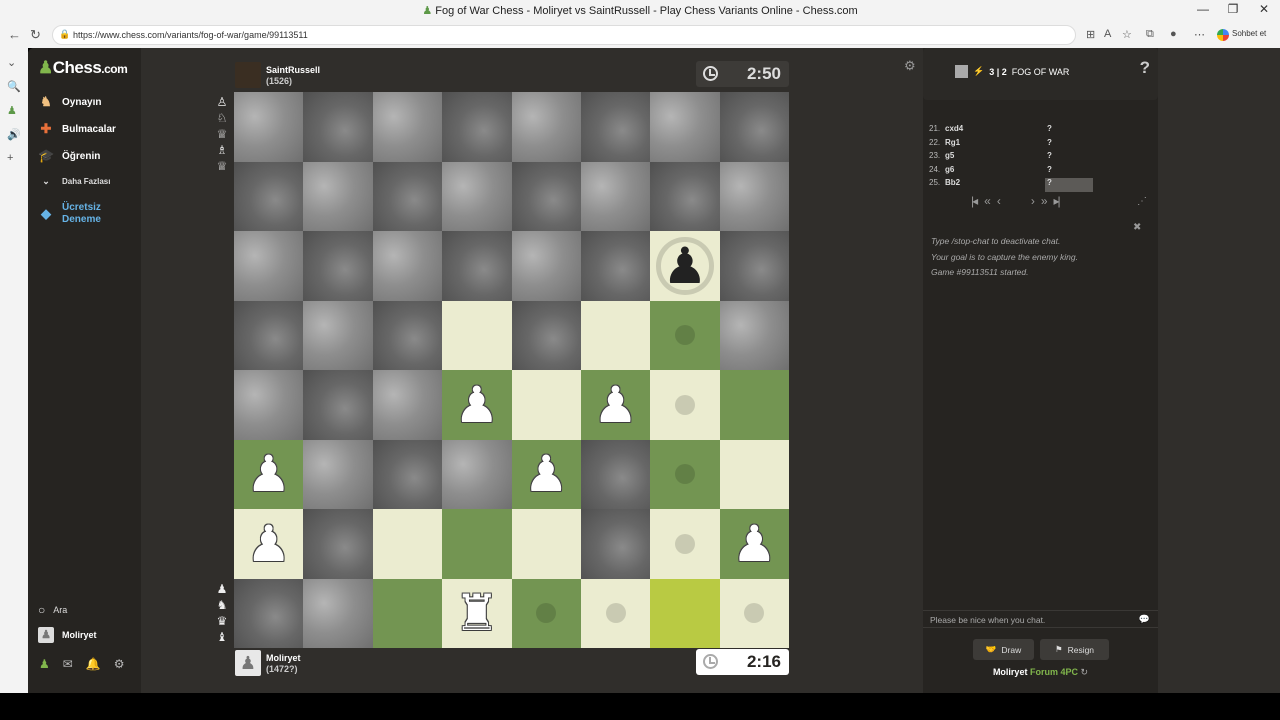 The image size is (1280, 720). Describe the element at coordinates (14, 86) in the screenshot. I see `search-icon: 🔍` at that location.